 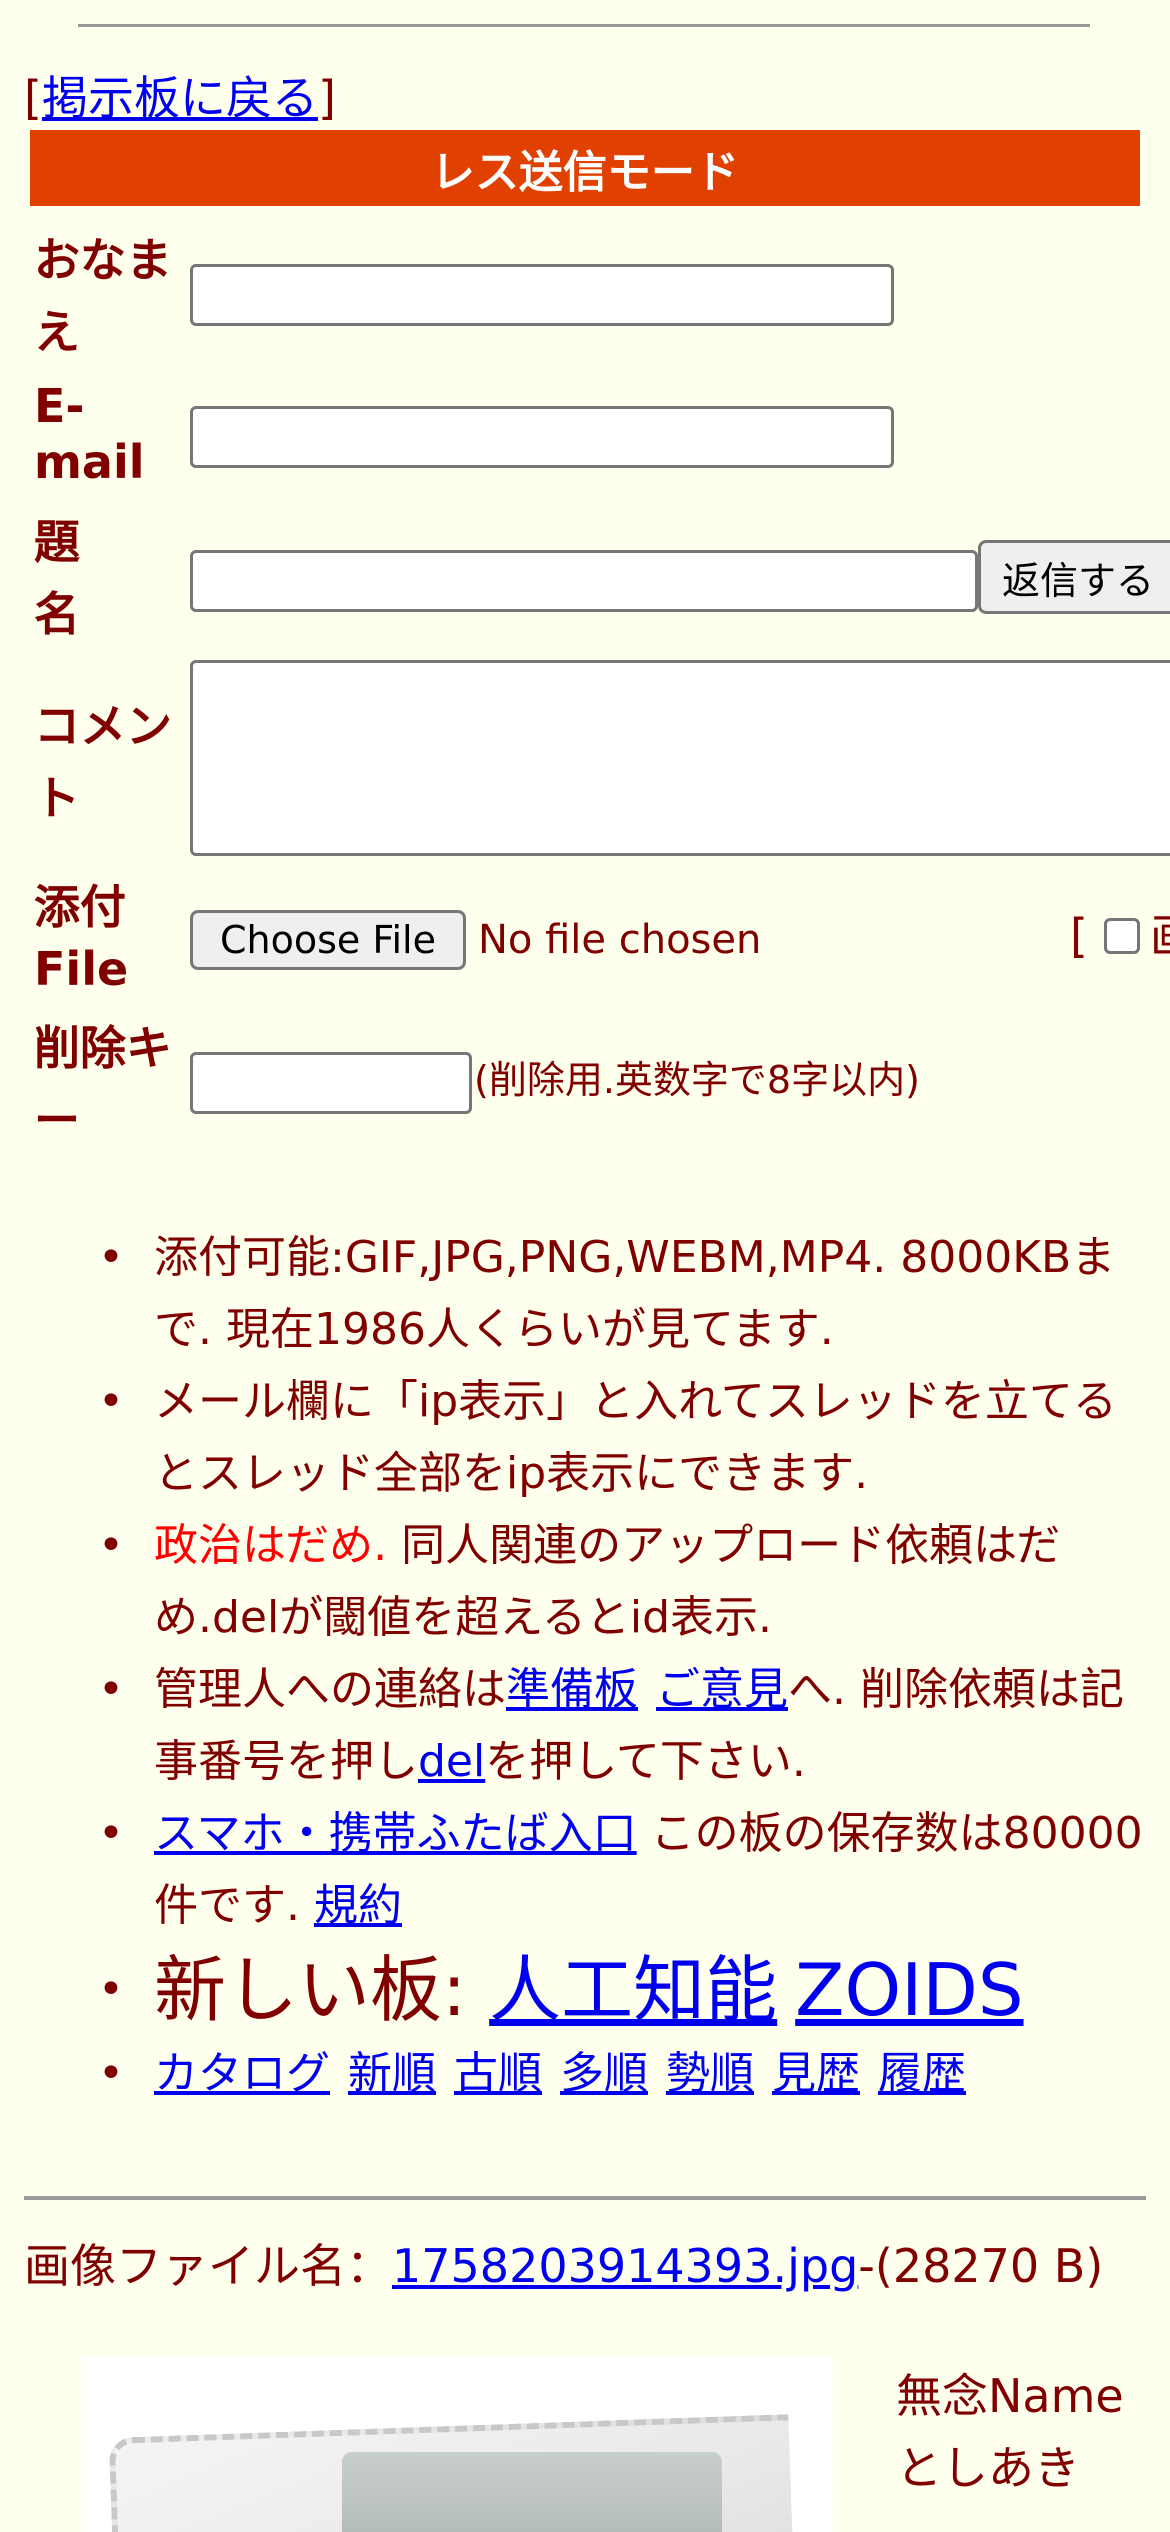 I want to click on prep-board-link: 準備板, so click(x=572, y=1689).